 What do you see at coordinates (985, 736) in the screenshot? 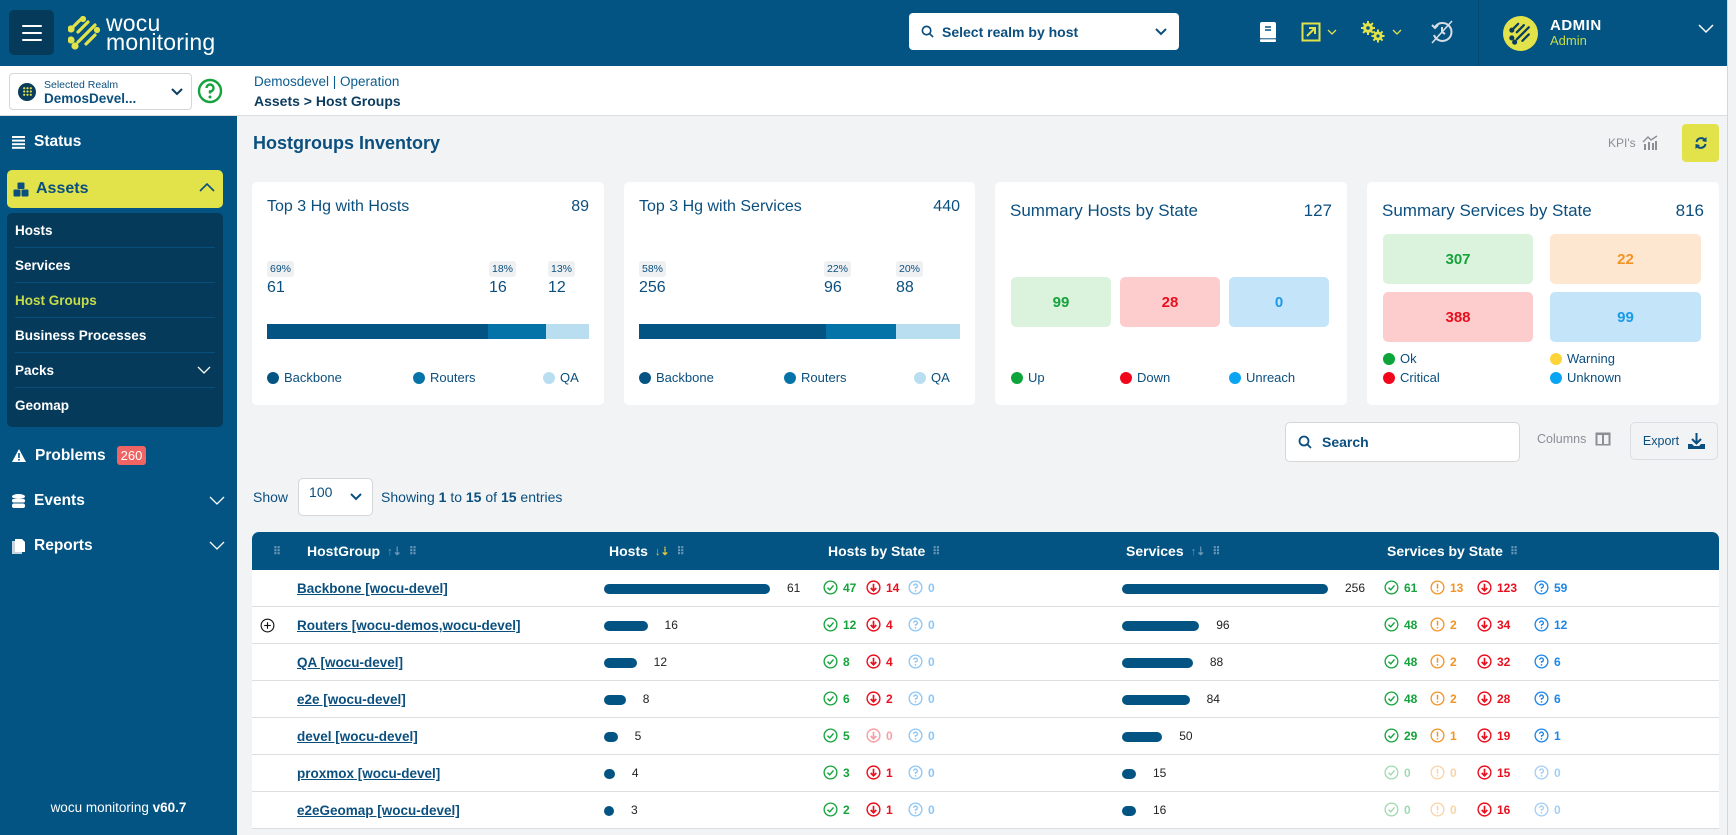
I see `table-row: devel [wocu-devel] 5 5 0 0 50 29 1 19 1` at bounding box center [985, 736].